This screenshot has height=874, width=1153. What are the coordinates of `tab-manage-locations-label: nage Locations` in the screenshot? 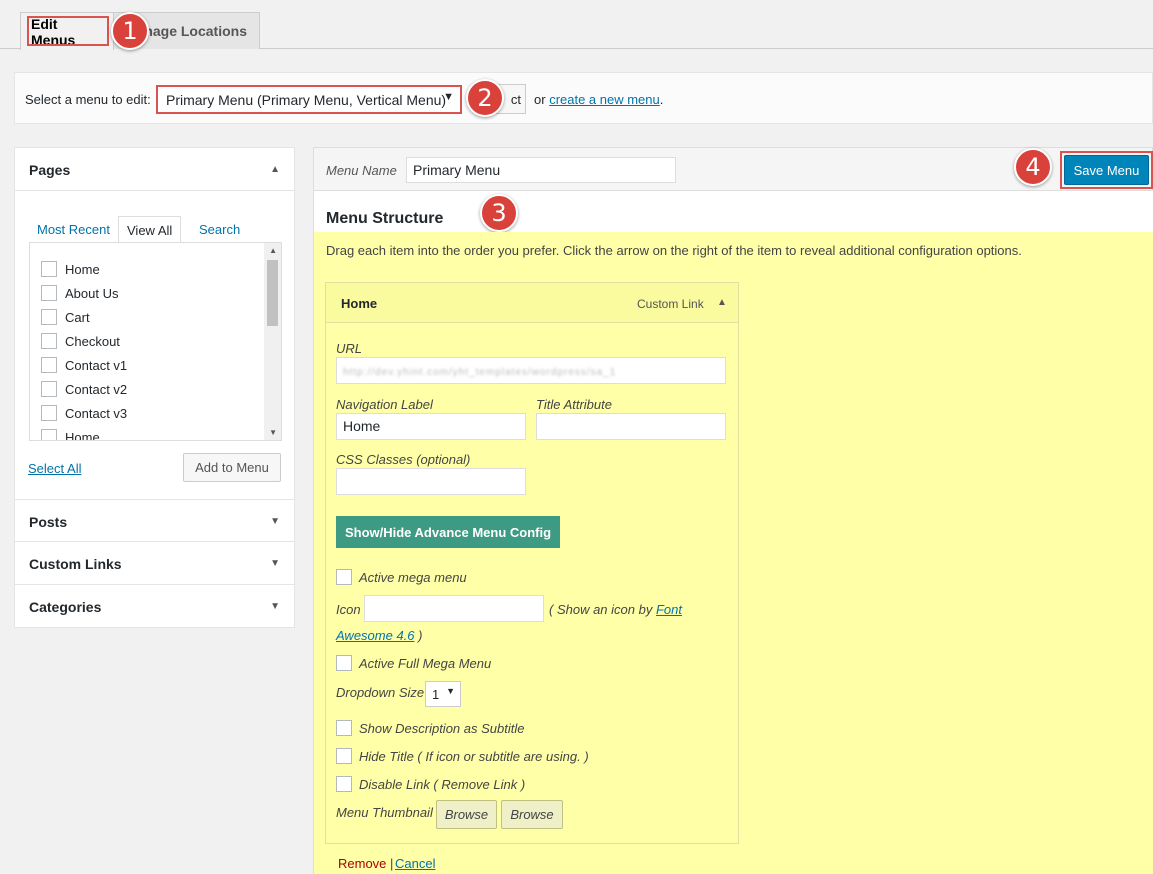 It's located at (195, 31).